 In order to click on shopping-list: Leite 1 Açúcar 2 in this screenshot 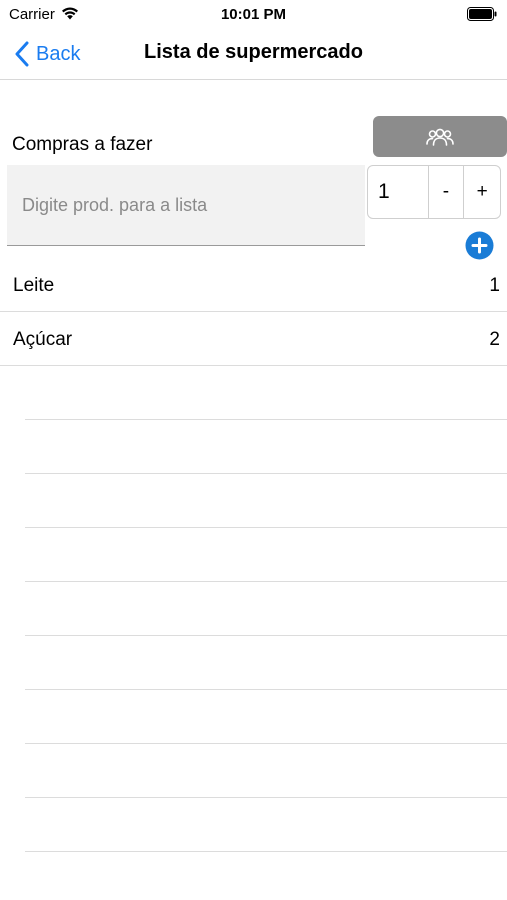, I will do `click(253, 312)`.